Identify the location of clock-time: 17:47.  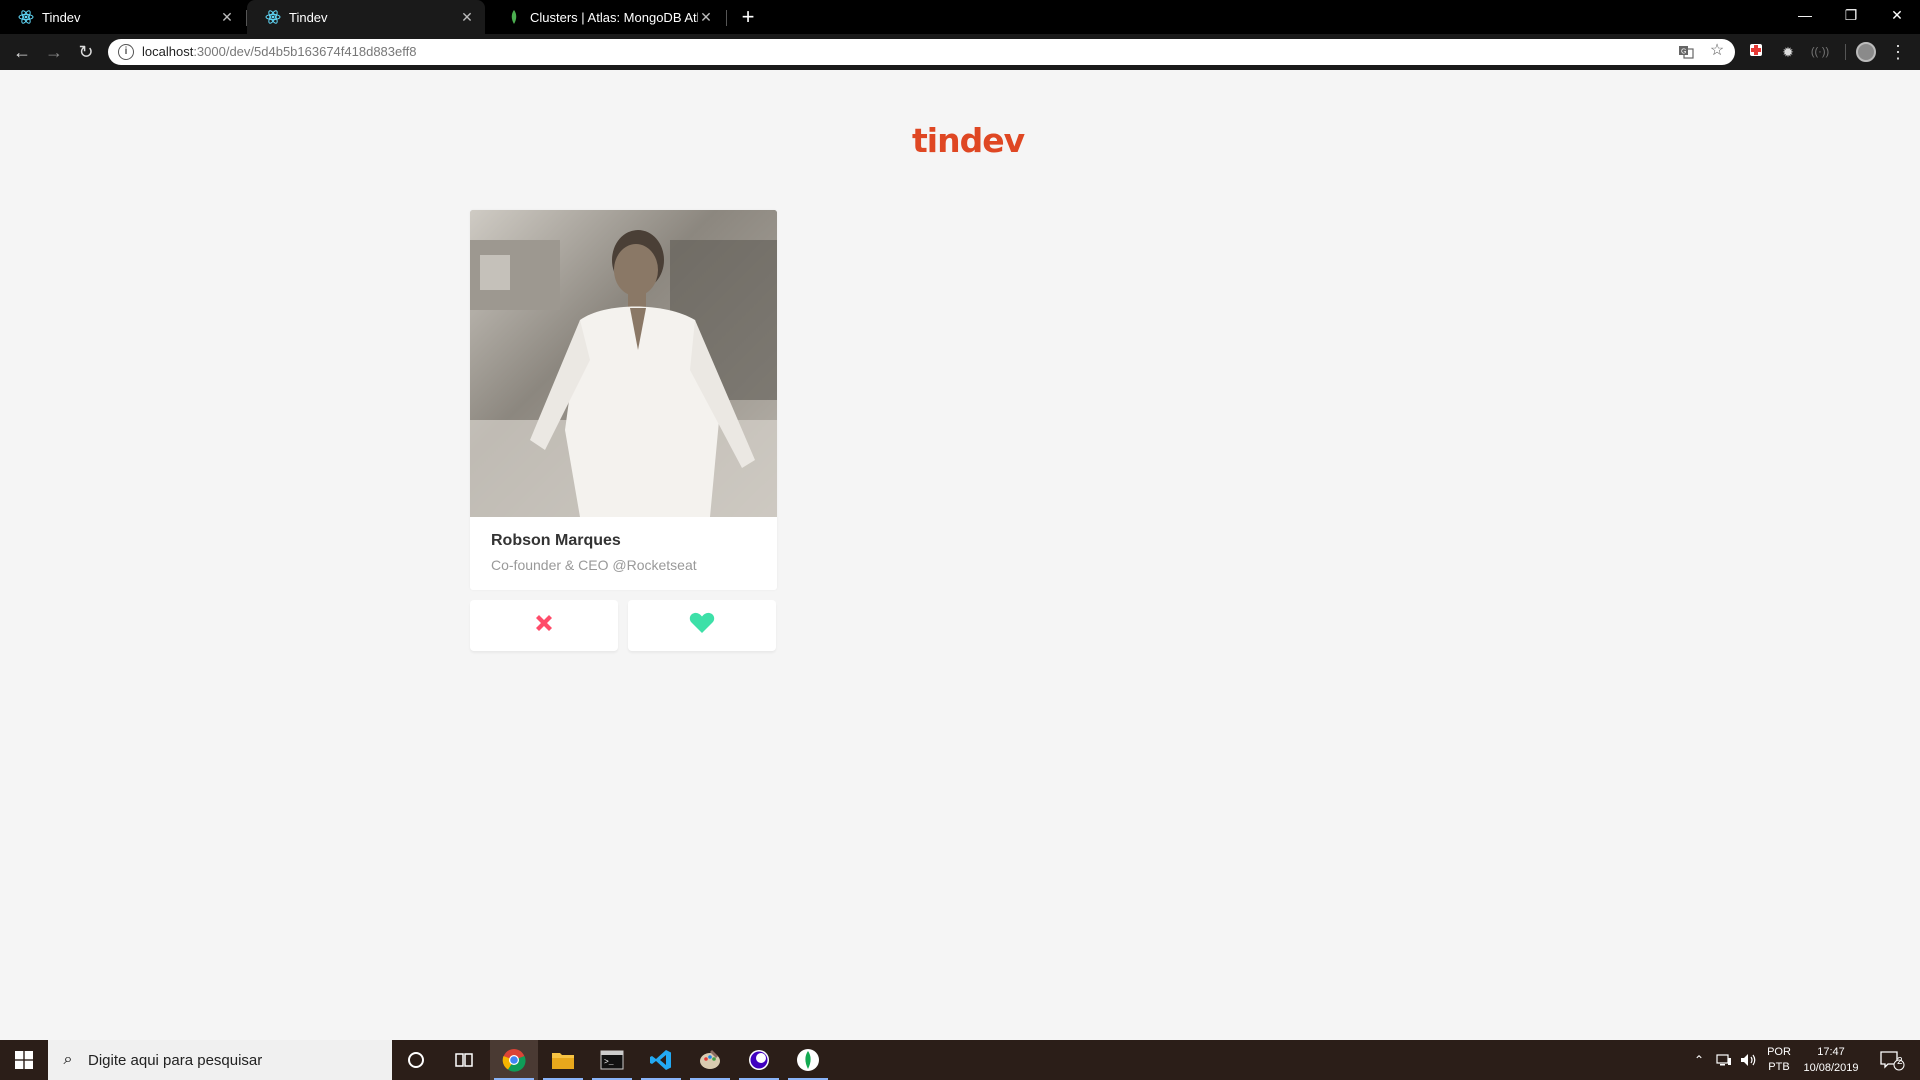
(1831, 1052).